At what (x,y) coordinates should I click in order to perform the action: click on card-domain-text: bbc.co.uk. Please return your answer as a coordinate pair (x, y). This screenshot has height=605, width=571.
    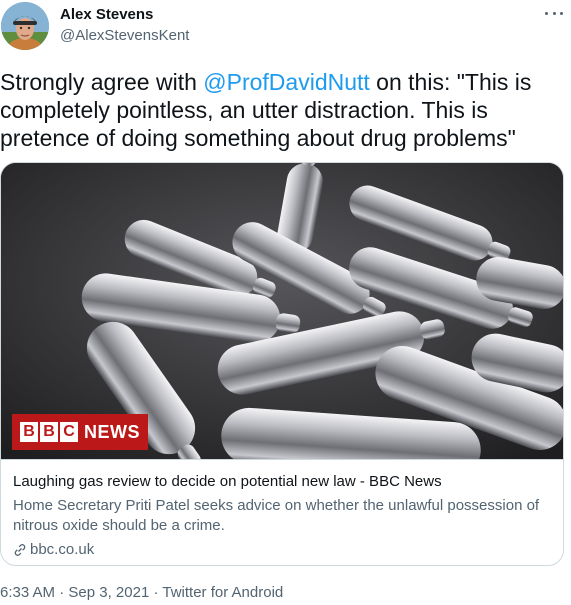
    Looking at the image, I should click on (62, 549).